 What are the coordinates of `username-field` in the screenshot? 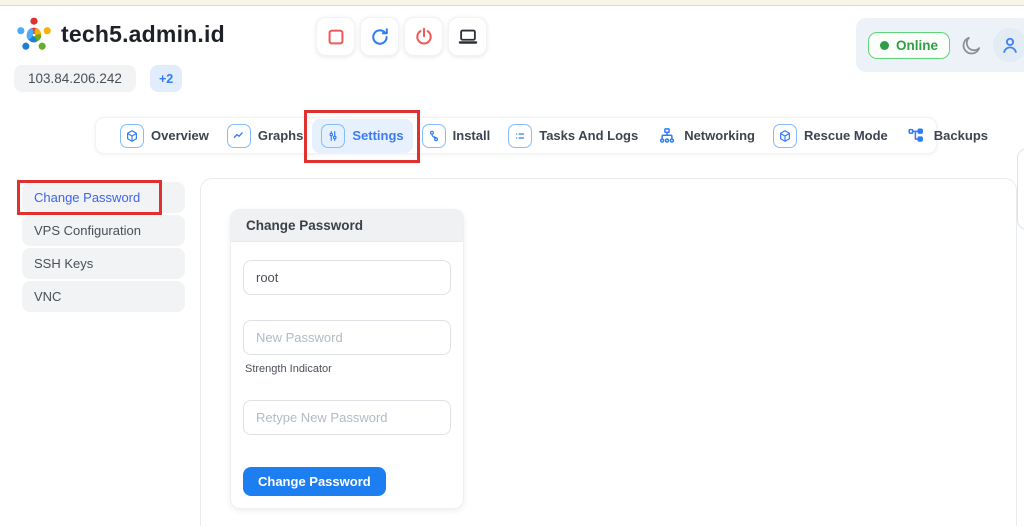 It's located at (347, 277).